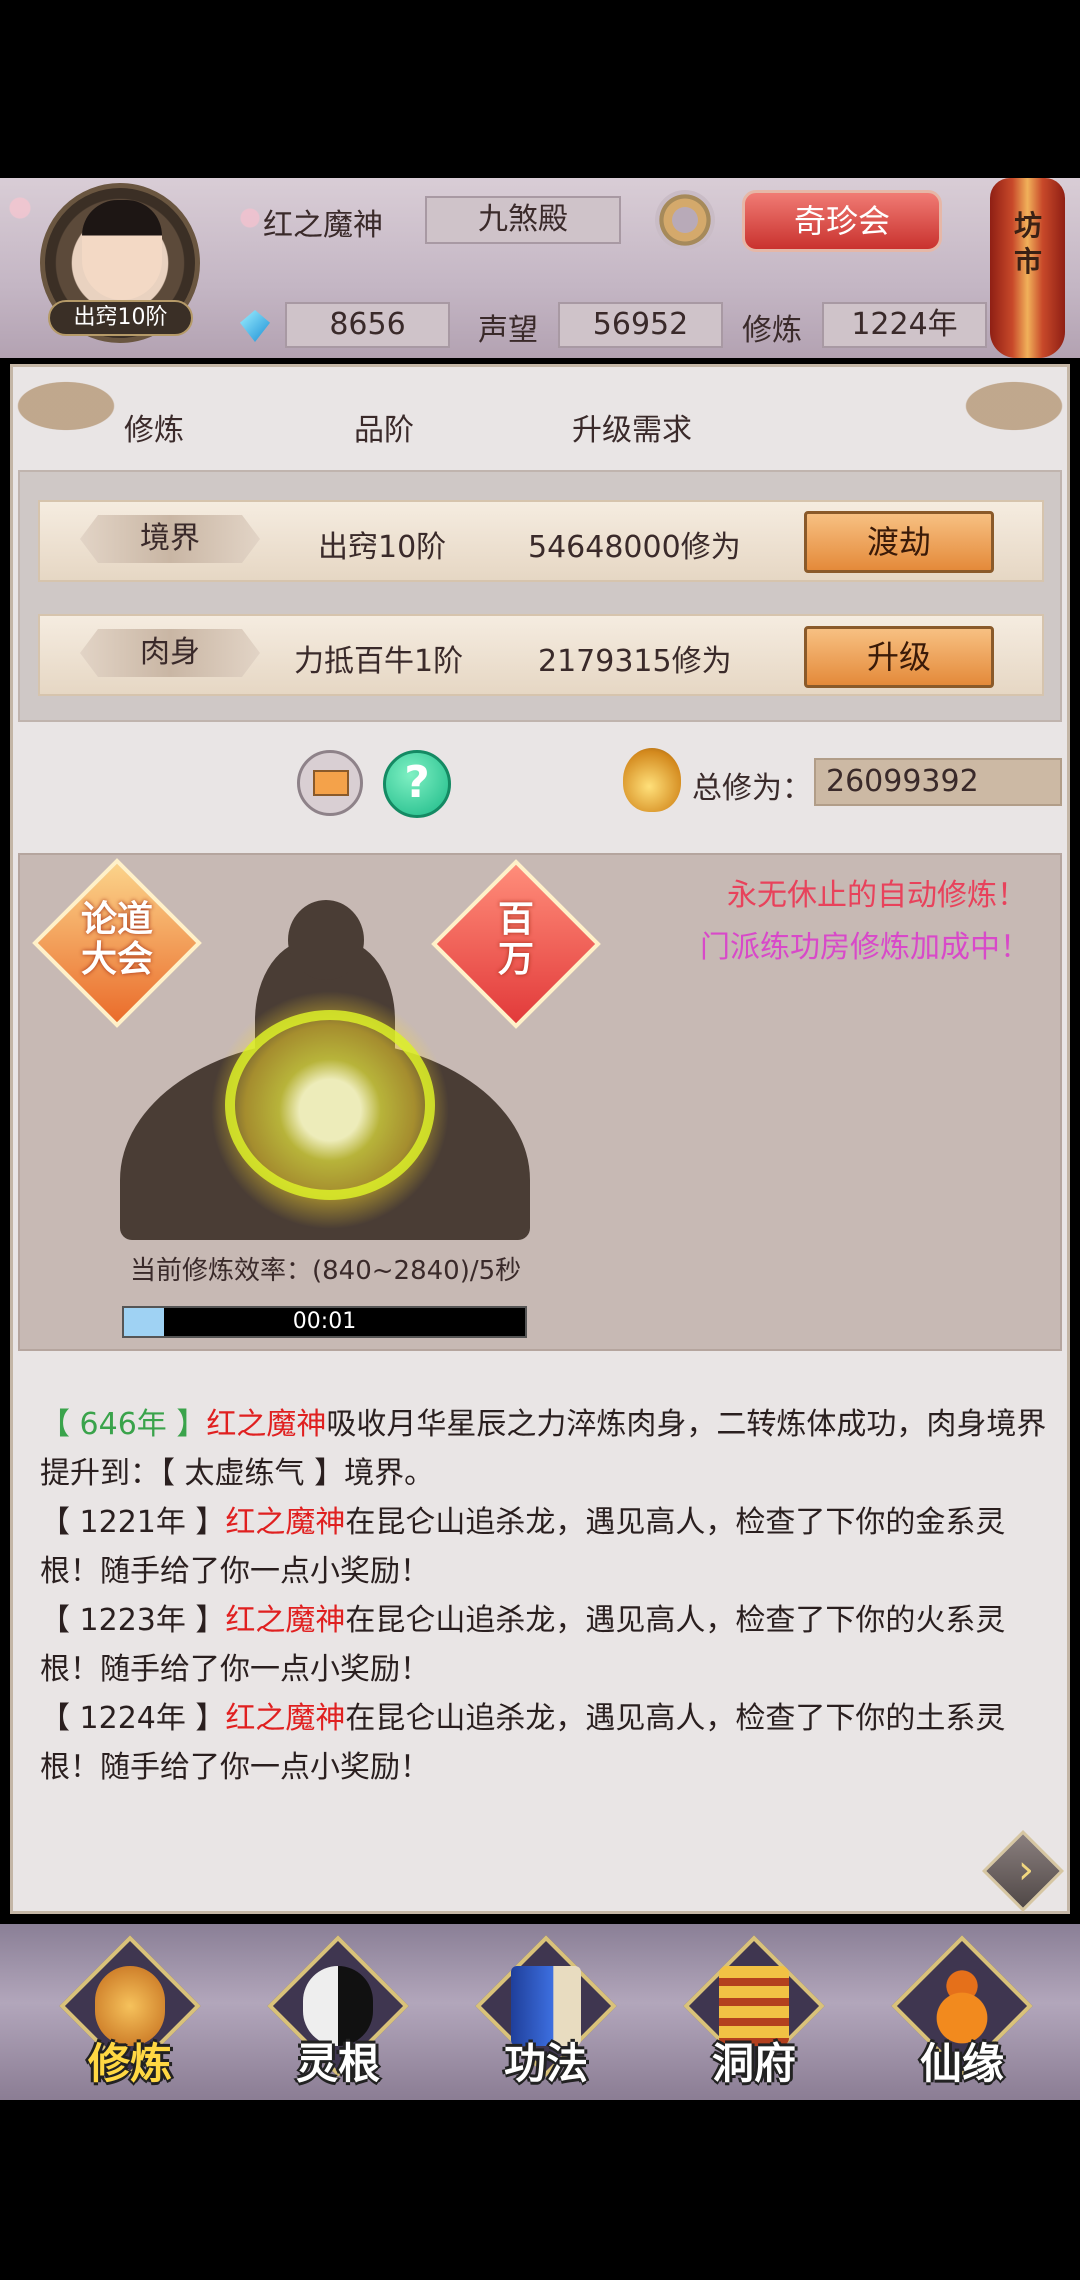  Describe the element at coordinates (652, 780) in the screenshot. I see `money-bag-icon` at that location.